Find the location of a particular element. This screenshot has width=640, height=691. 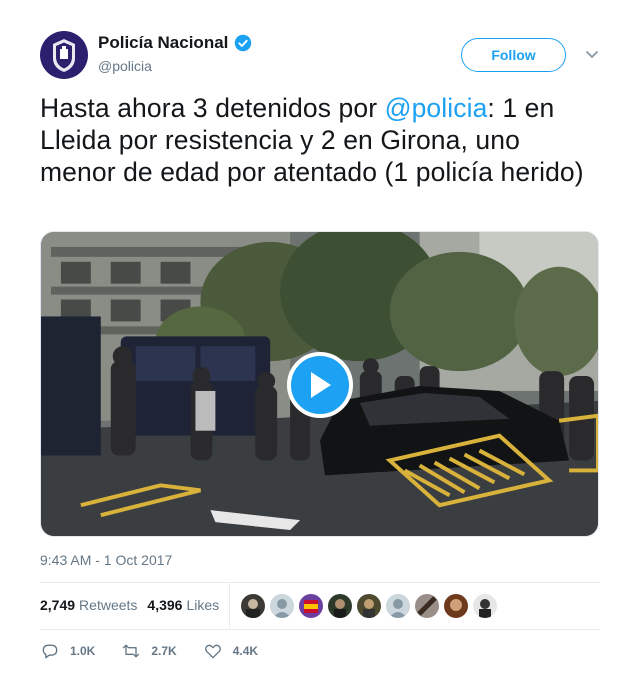

retweets-stat: 2,749 Retweets is located at coordinates (88, 605).